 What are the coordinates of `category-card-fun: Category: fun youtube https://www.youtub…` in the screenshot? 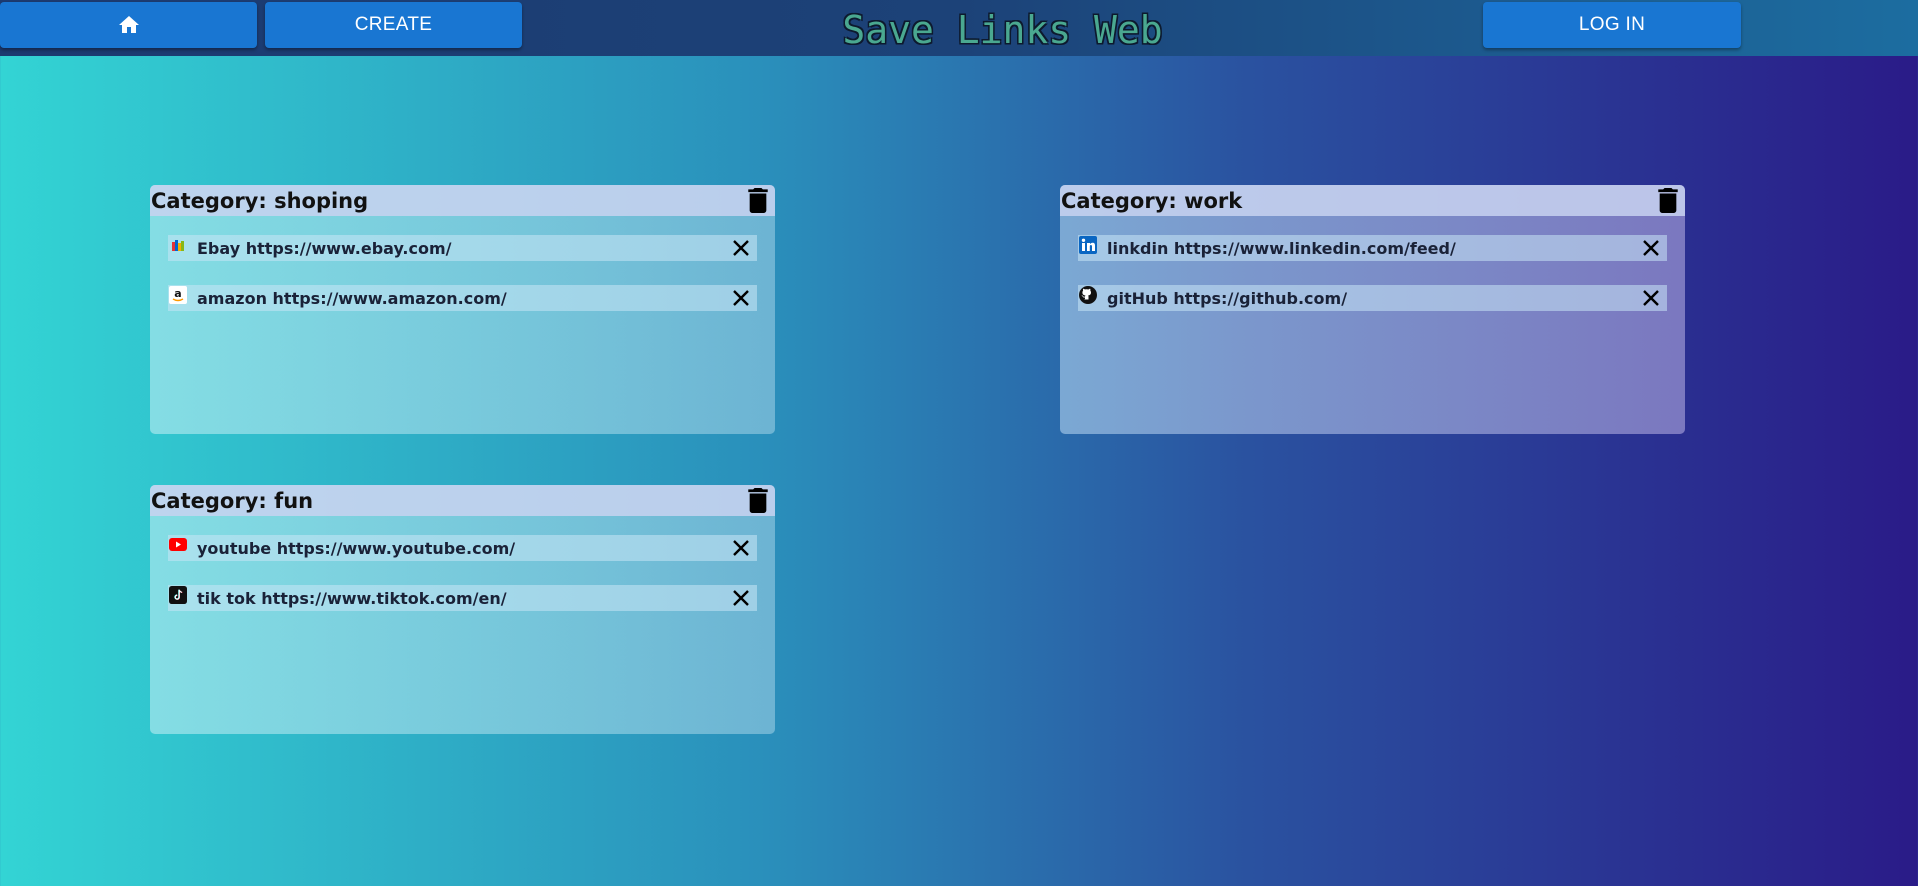 It's located at (462, 609).